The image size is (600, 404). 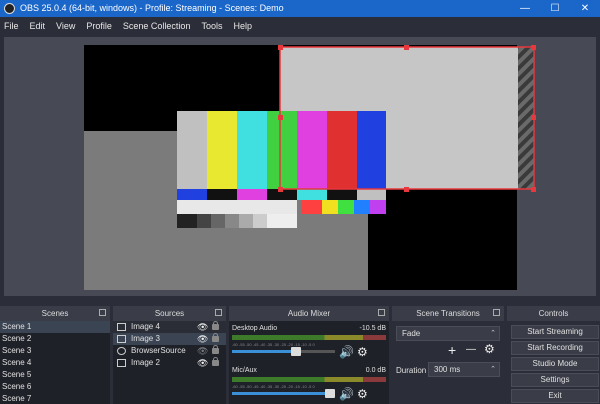 What do you see at coordinates (145, 362) in the screenshot?
I see `source-label: Image 2` at bounding box center [145, 362].